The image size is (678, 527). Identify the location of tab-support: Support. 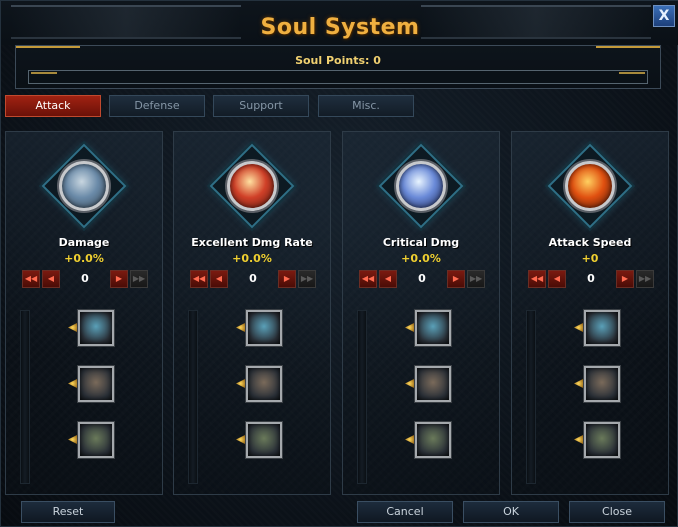
(261, 106).